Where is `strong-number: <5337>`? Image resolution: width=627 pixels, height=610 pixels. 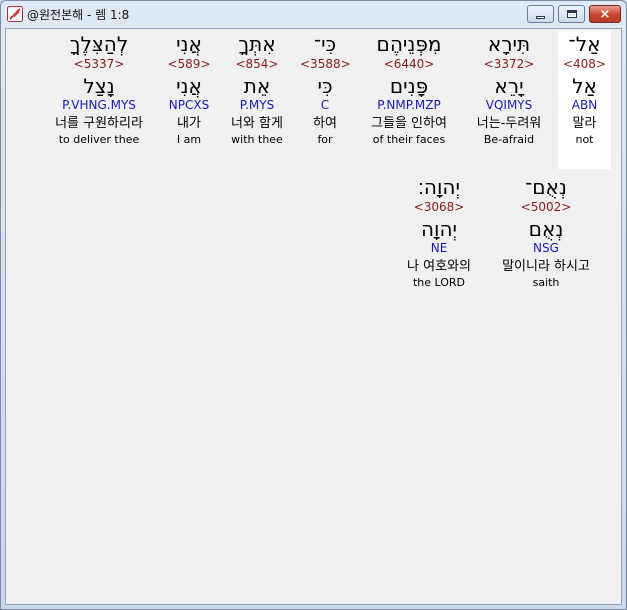
strong-number: <5337> is located at coordinates (99, 65).